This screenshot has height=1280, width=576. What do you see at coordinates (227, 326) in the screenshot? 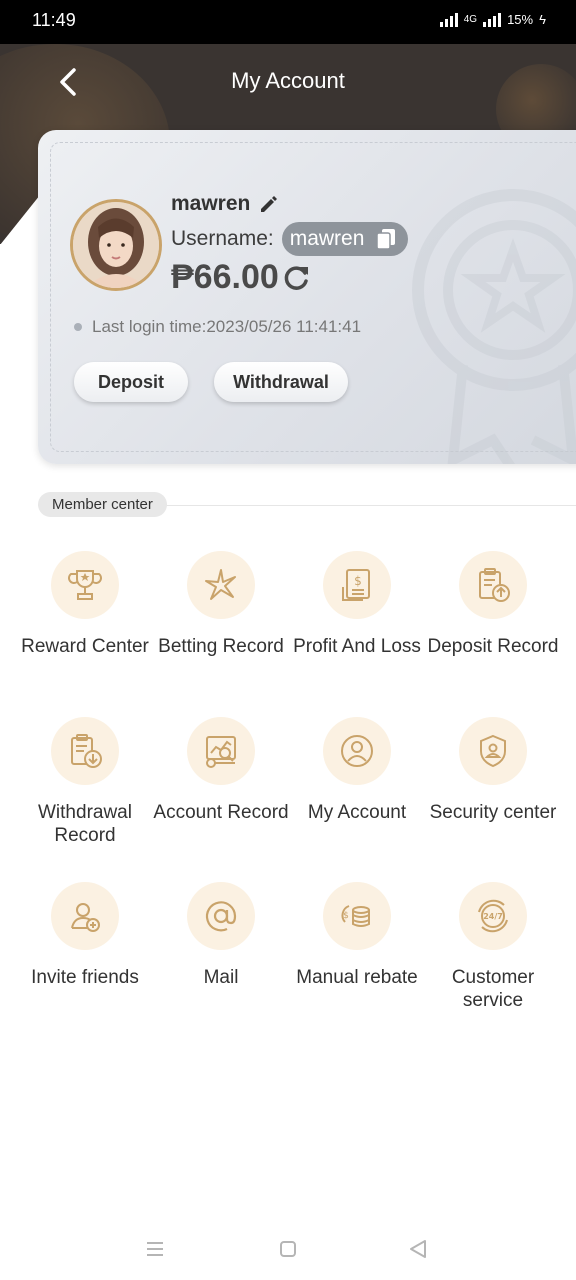
I see `last-login-text: Last login time:2023/05/26 11:41:41` at bounding box center [227, 326].